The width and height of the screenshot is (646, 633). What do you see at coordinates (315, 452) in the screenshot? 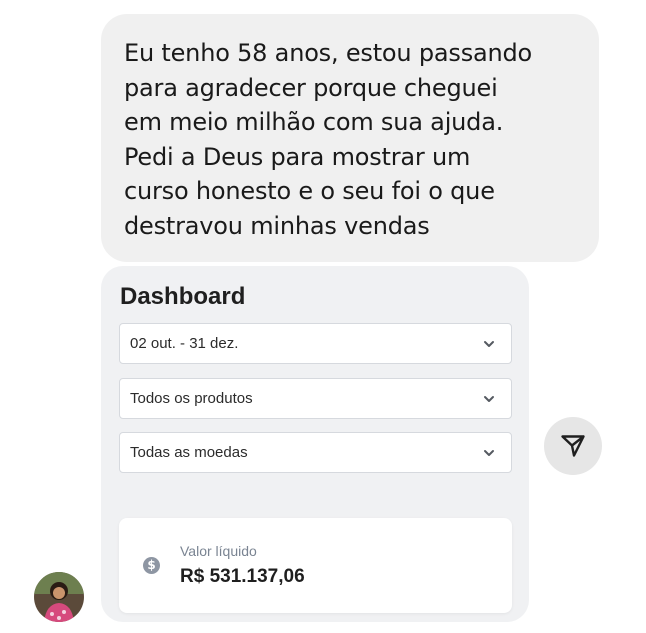
I see `currency-select: Todas as moedas` at bounding box center [315, 452].